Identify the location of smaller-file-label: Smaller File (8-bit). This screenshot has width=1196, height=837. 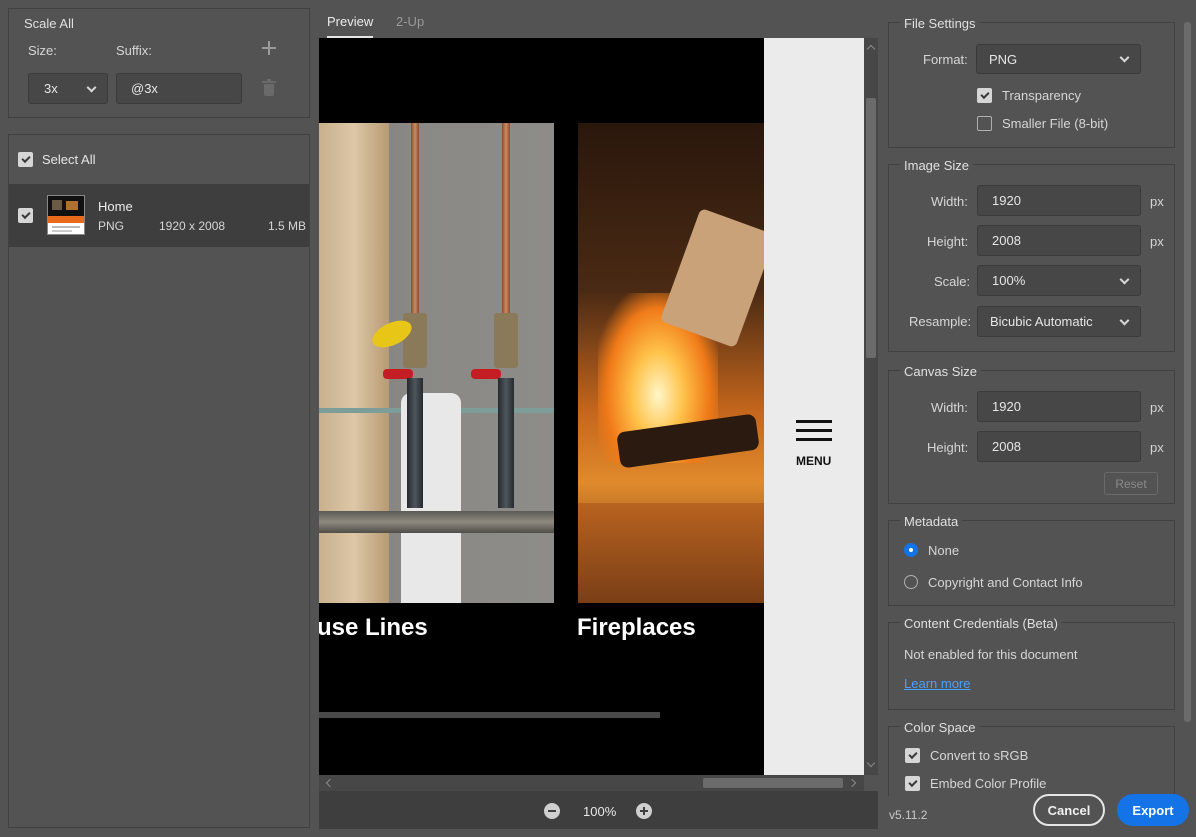
(1055, 123).